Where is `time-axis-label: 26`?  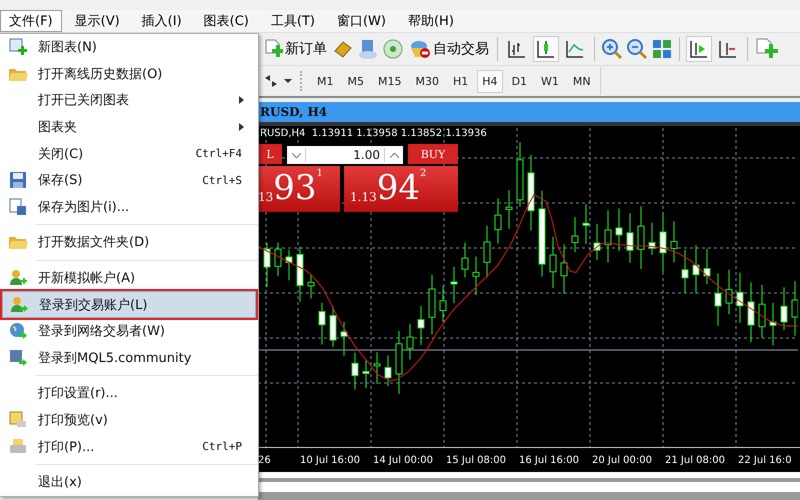
time-axis-label: 26 is located at coordinates (265, 460).